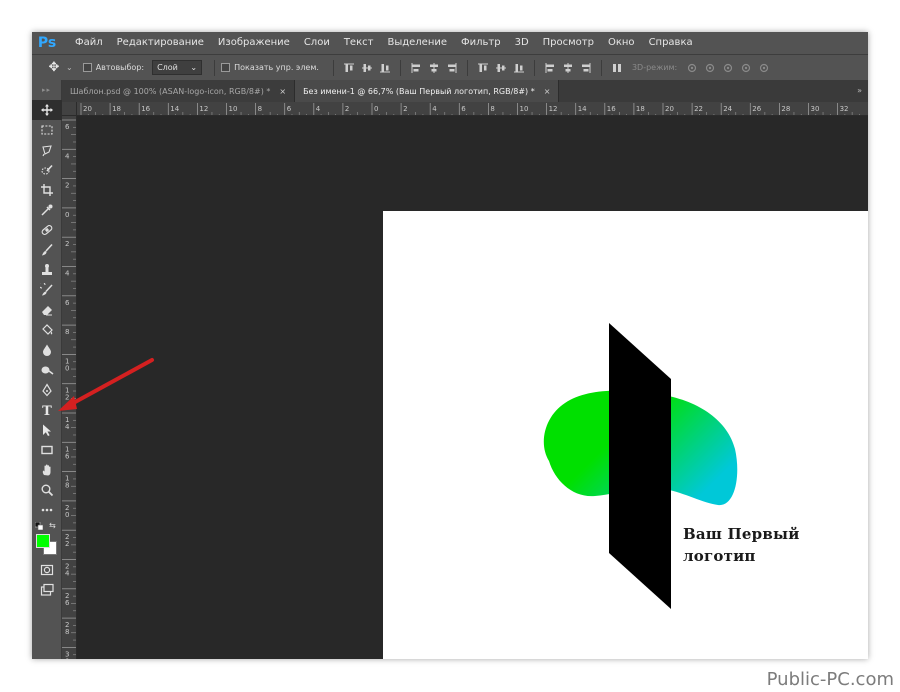 The image size is (900, 692). I want to click on marquee-tool, so click(47, 130).